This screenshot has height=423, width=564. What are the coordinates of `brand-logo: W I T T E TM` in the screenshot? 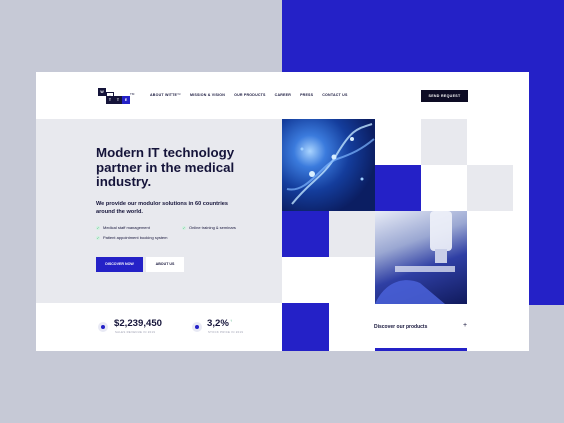 It's located at (116, 96).